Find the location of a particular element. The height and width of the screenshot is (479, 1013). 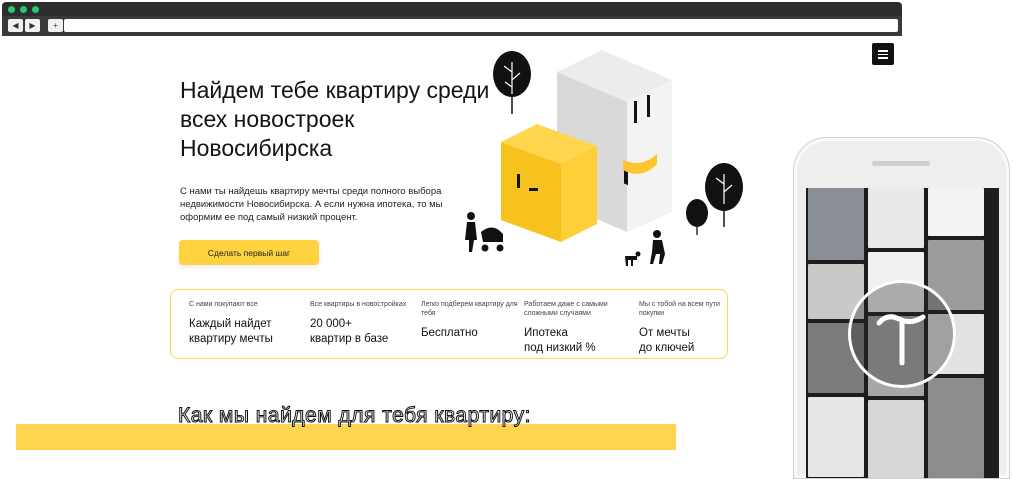

stat-caption: Мы с тобой на всем пути покупки is located at coordinates (679, 309).